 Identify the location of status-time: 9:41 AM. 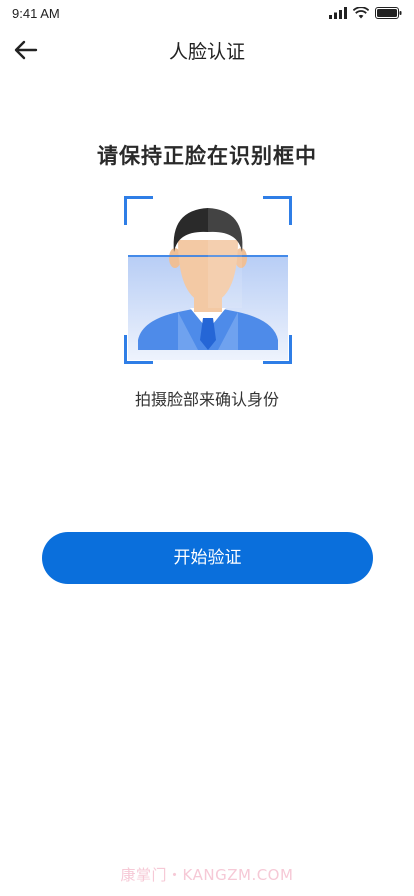
(36, 13).